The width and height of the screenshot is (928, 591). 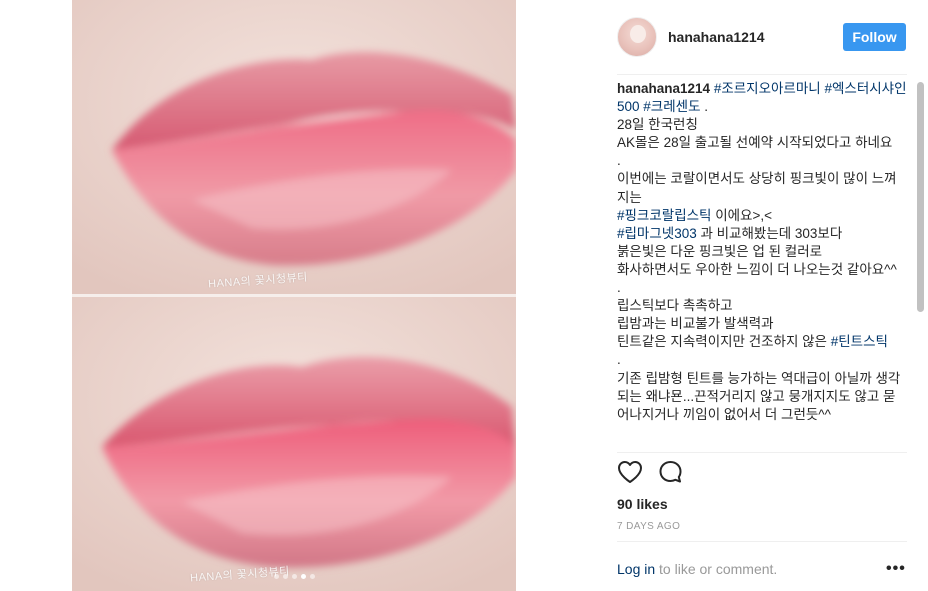 What do you see at coordinates (769, 233) in the screenshot?
I see `caption-text: 과 비교해봤는데 303보다` at bounding box center [769, 233].